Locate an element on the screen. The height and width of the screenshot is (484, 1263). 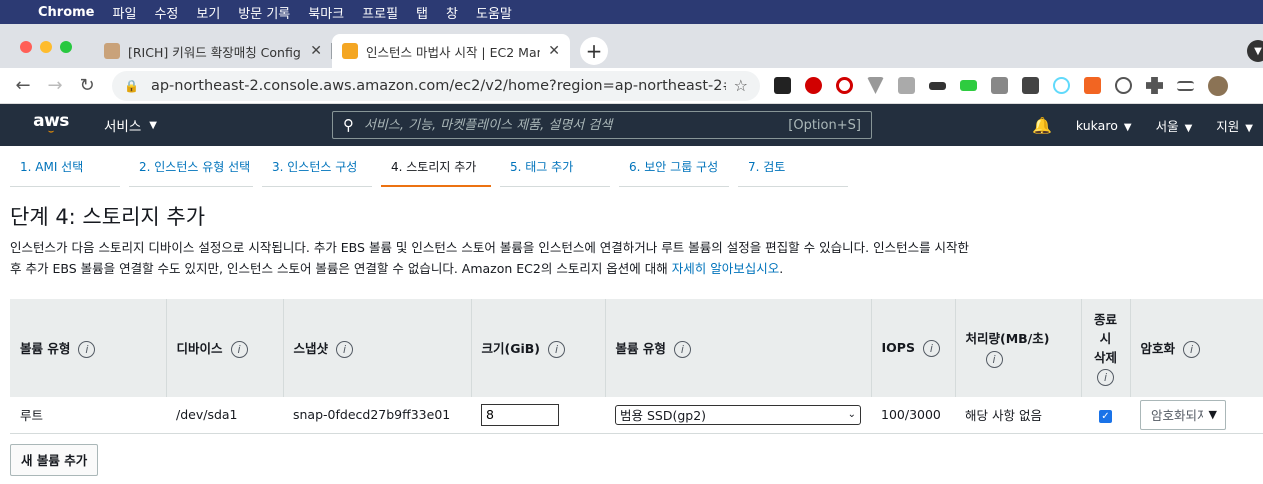
menu-profiles: 프로필 is located at coordinates (380, 12).